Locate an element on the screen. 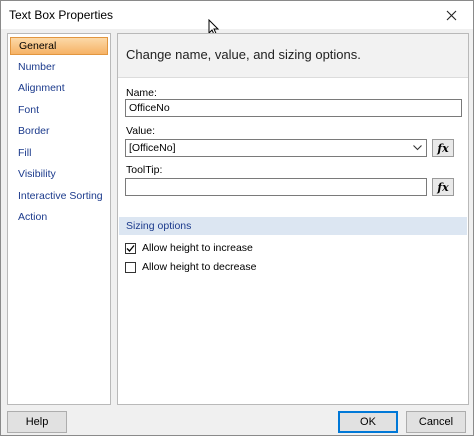  allow-shrink-checkbox is located at coordinates (130, 267).